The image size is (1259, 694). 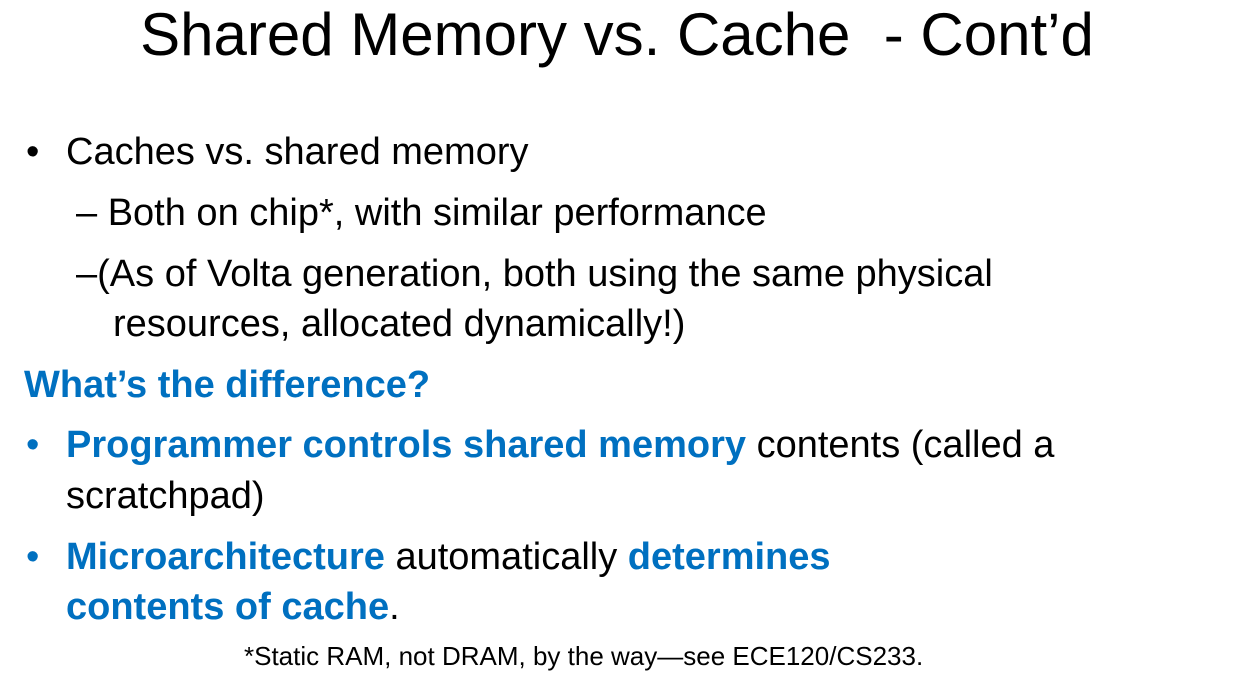 I want to click on difference-heading: What’s the difference?, so click(x=227, y=385).